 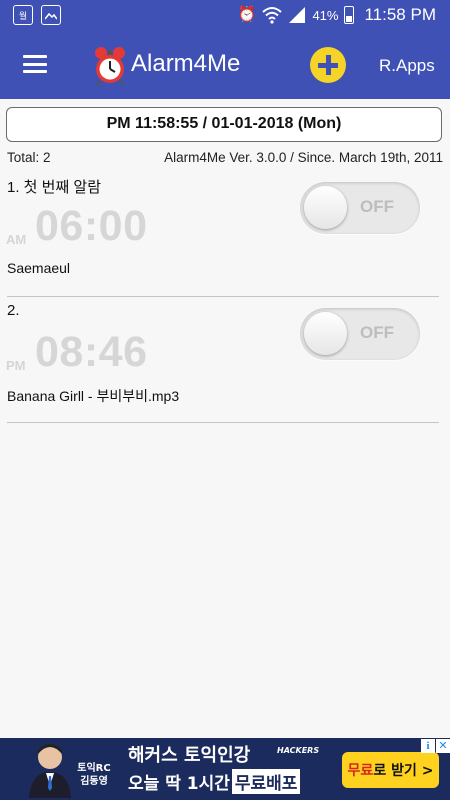 What do you see at coordinates (13, 310) in the screenshot?
I see `alarm-name: 2.` at bounding box center [13, 310].